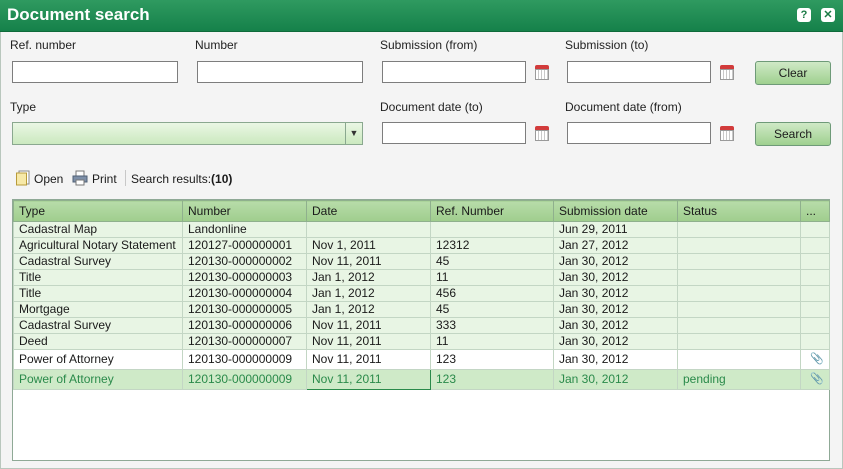  I want to click on document-date-from-input, so click(639, 133).